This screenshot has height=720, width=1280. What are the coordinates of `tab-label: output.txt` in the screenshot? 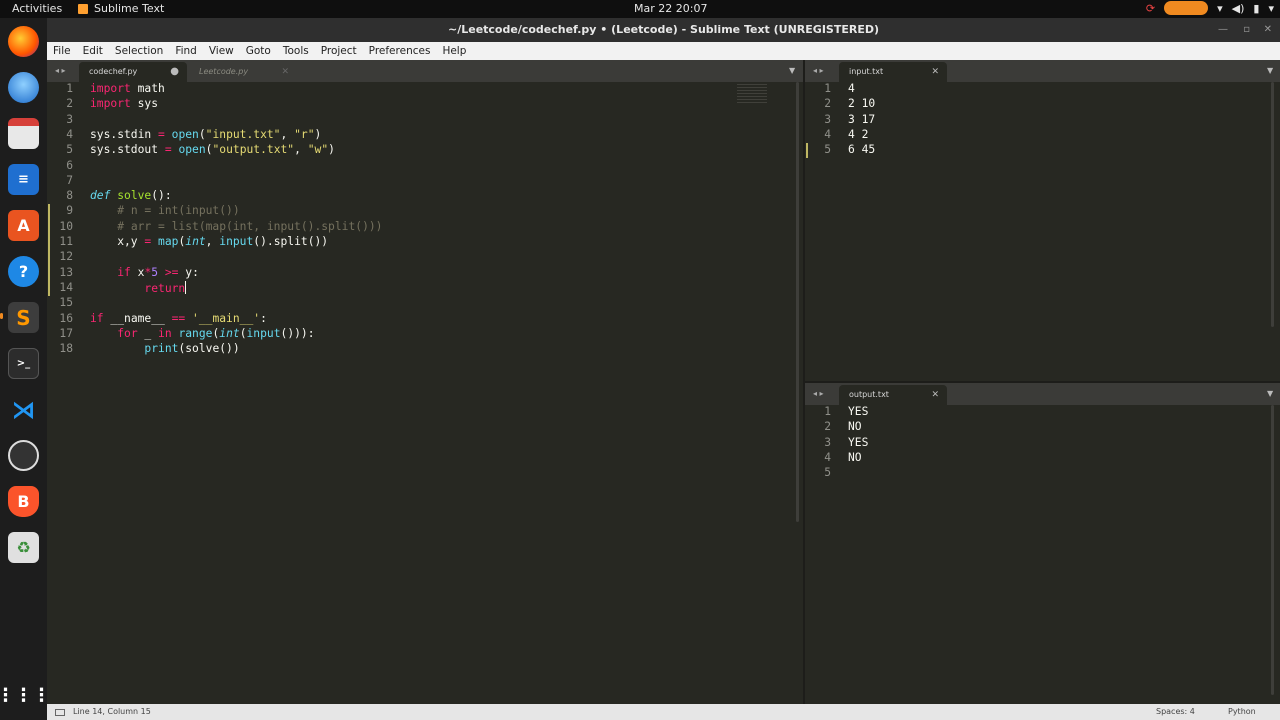 It's located at (869, 394).